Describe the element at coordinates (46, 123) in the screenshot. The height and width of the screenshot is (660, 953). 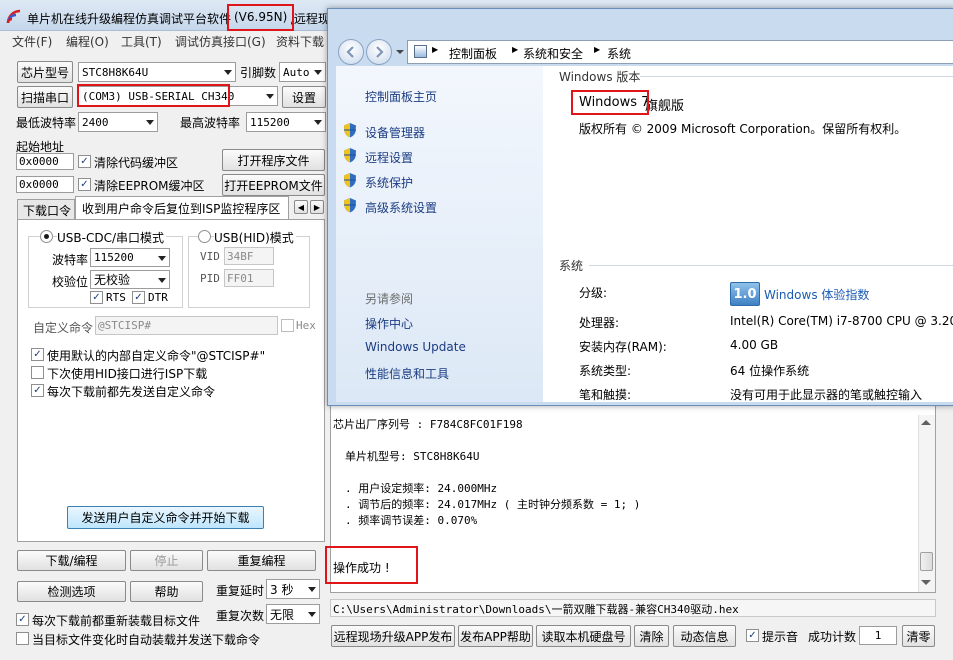
I see `min-baud-label: 最低波特率` at that location.